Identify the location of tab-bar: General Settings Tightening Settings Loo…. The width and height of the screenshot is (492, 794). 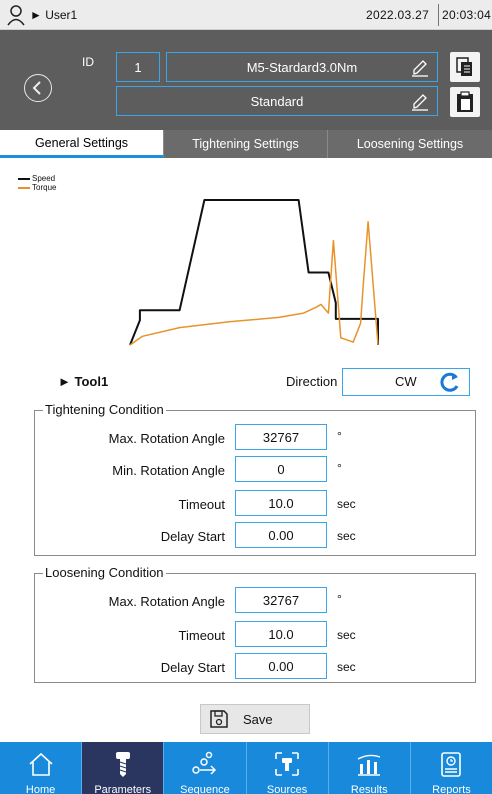
(246, 144).